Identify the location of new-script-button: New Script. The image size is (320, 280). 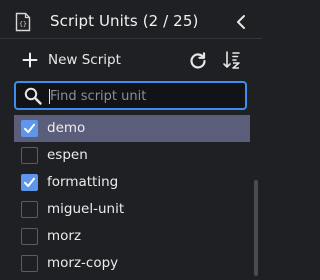
(71, 60).